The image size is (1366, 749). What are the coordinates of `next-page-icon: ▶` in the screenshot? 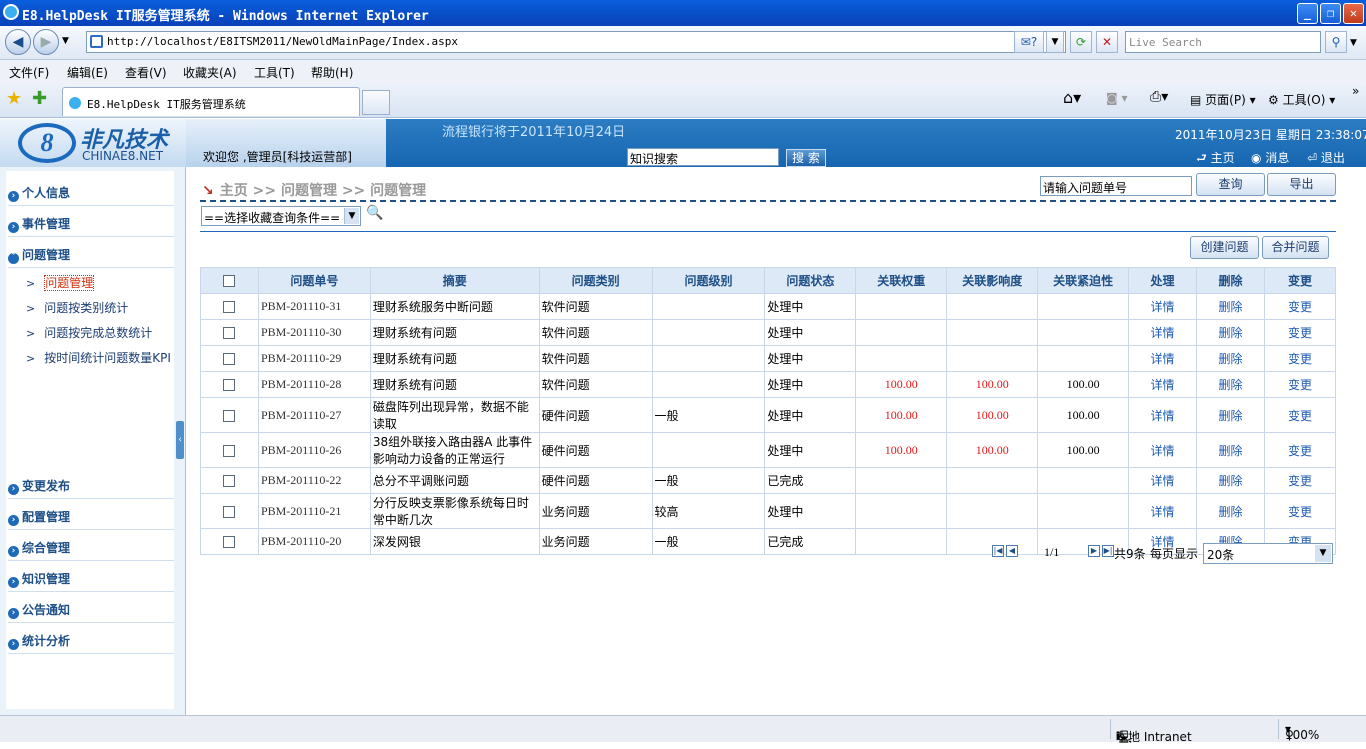 It's located at (1094, 551).